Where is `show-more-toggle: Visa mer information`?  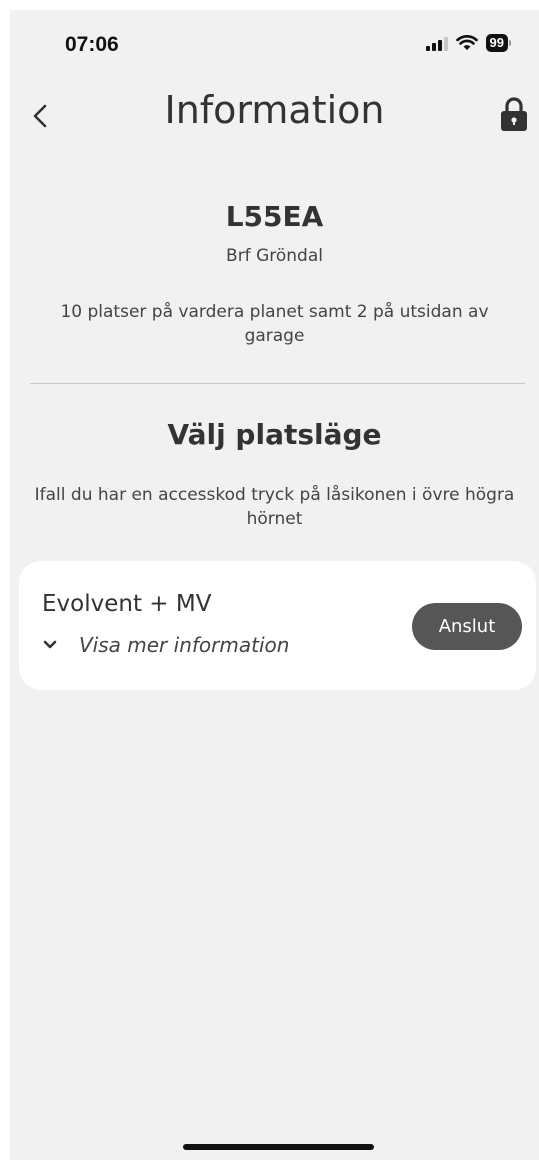 show-more-toggle: Visa mer information is located at coordinates (166, 645).